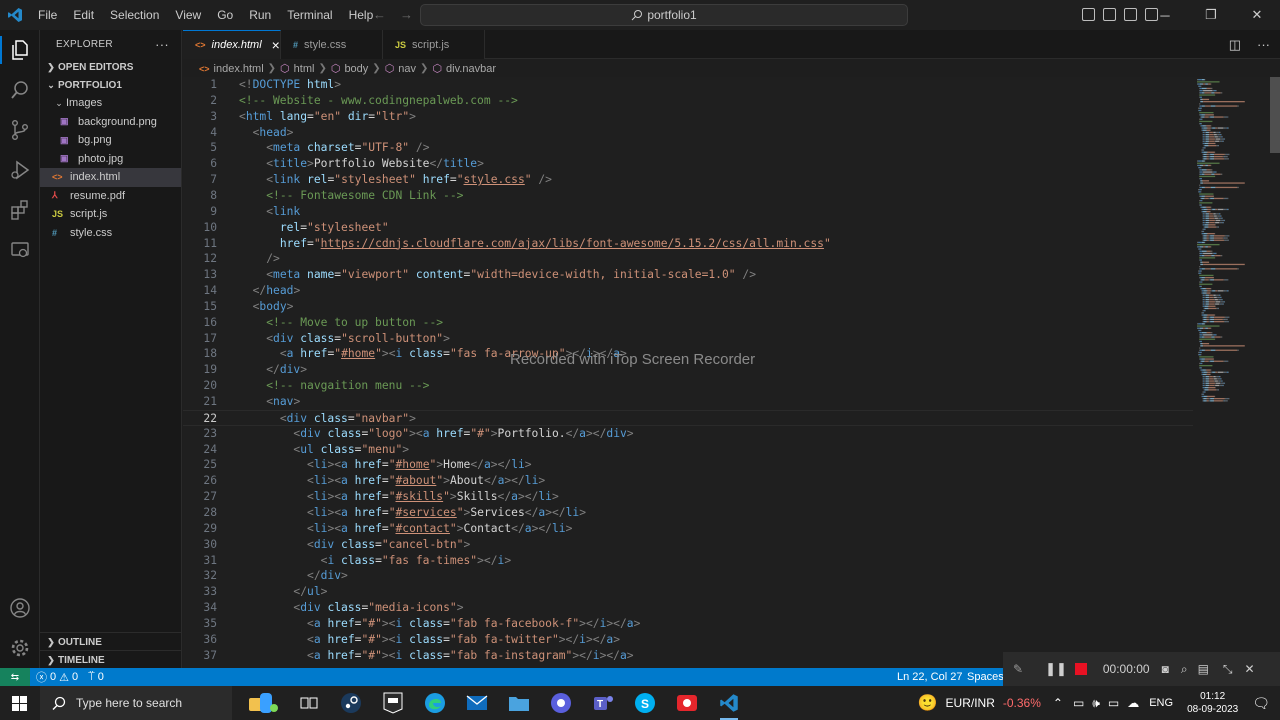 This screenshot has height=720, width=1280. Describe the element at coordinates (110, 103) in the screenshot. I see `tree-folder-images: ⌄ Images` at that location.